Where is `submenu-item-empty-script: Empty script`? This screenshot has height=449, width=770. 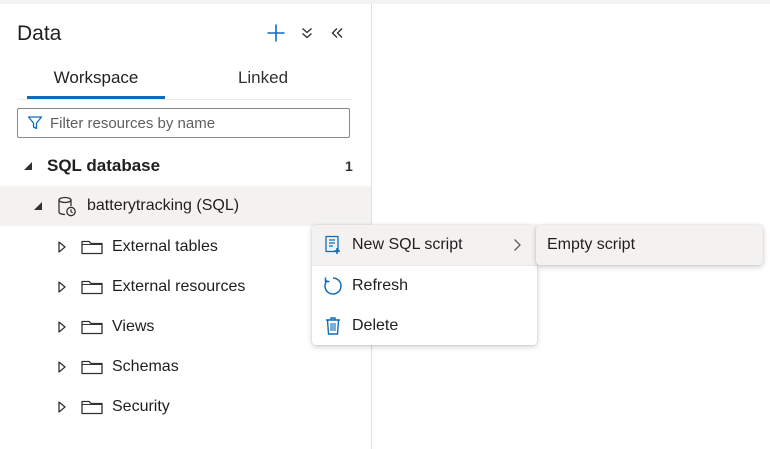 submenu-item-empty-script: Empty script is located at coordinates (649, 245).